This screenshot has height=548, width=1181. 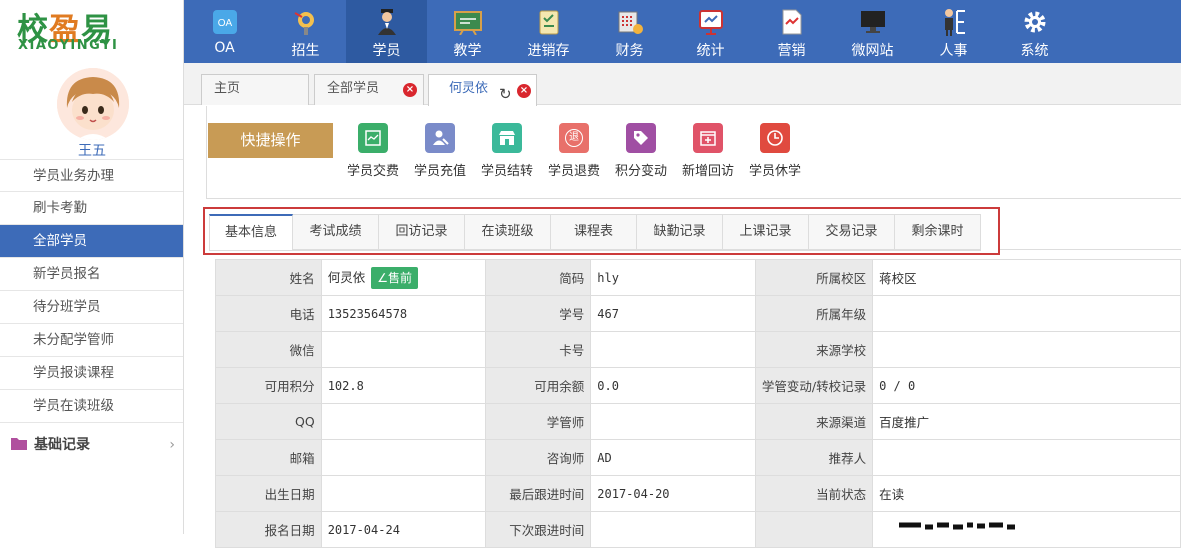 I want to click on finance-icon, so click(x=630, y=22).